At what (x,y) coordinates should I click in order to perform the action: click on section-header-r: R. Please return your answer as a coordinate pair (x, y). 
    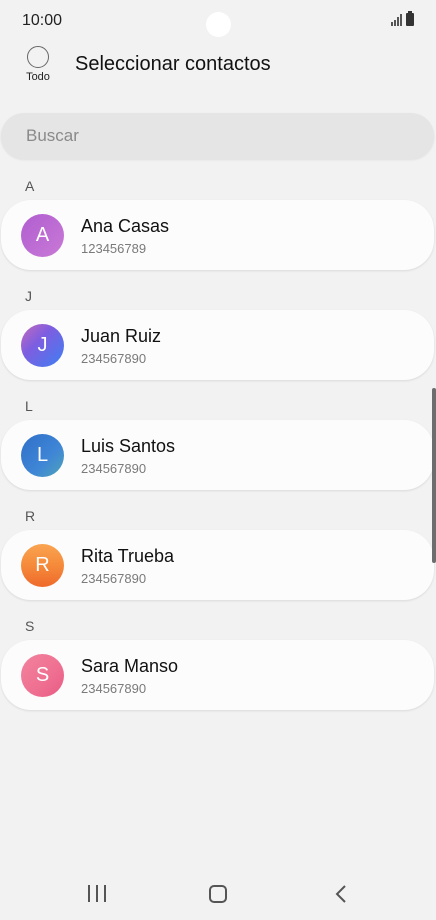
    Looking at the image, I should click on (30, 516).